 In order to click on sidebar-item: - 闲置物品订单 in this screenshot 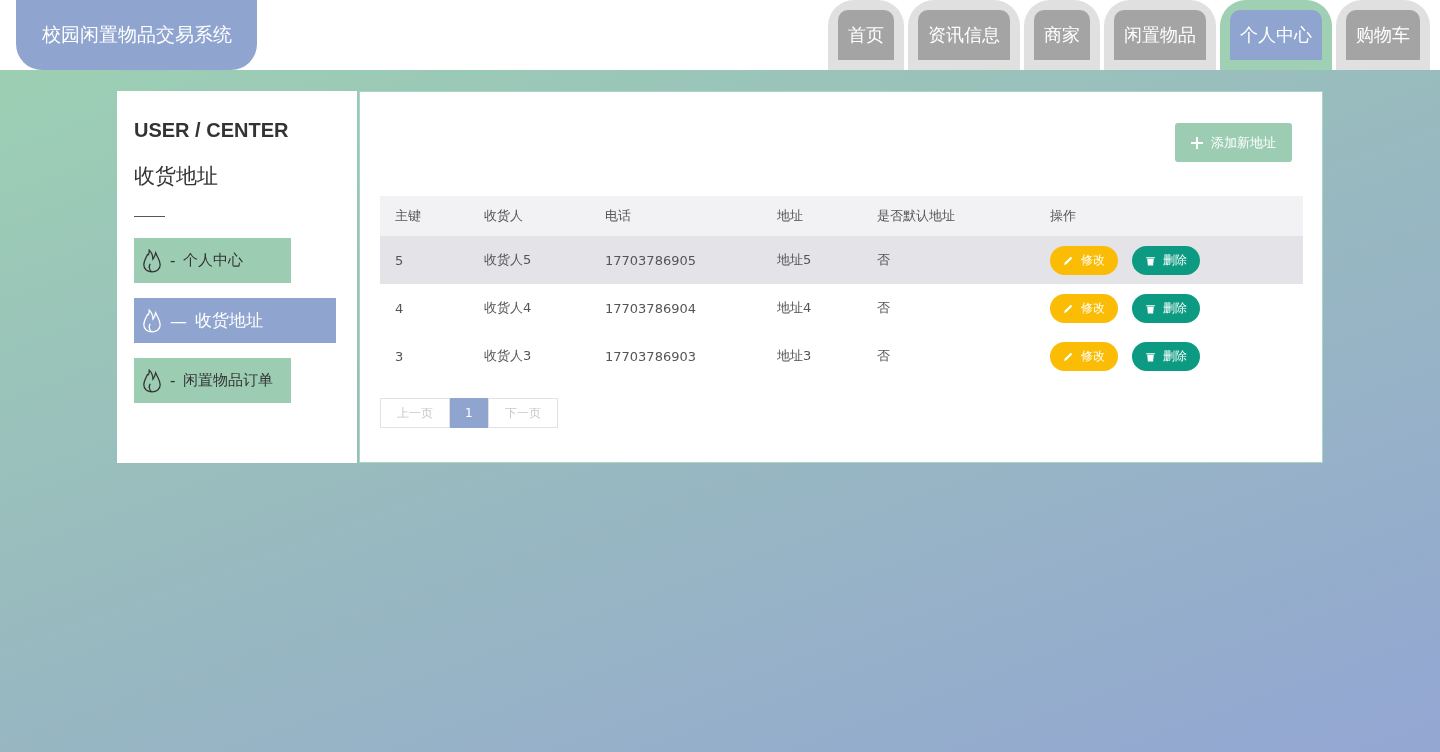, I will do `click(212, 380)`.